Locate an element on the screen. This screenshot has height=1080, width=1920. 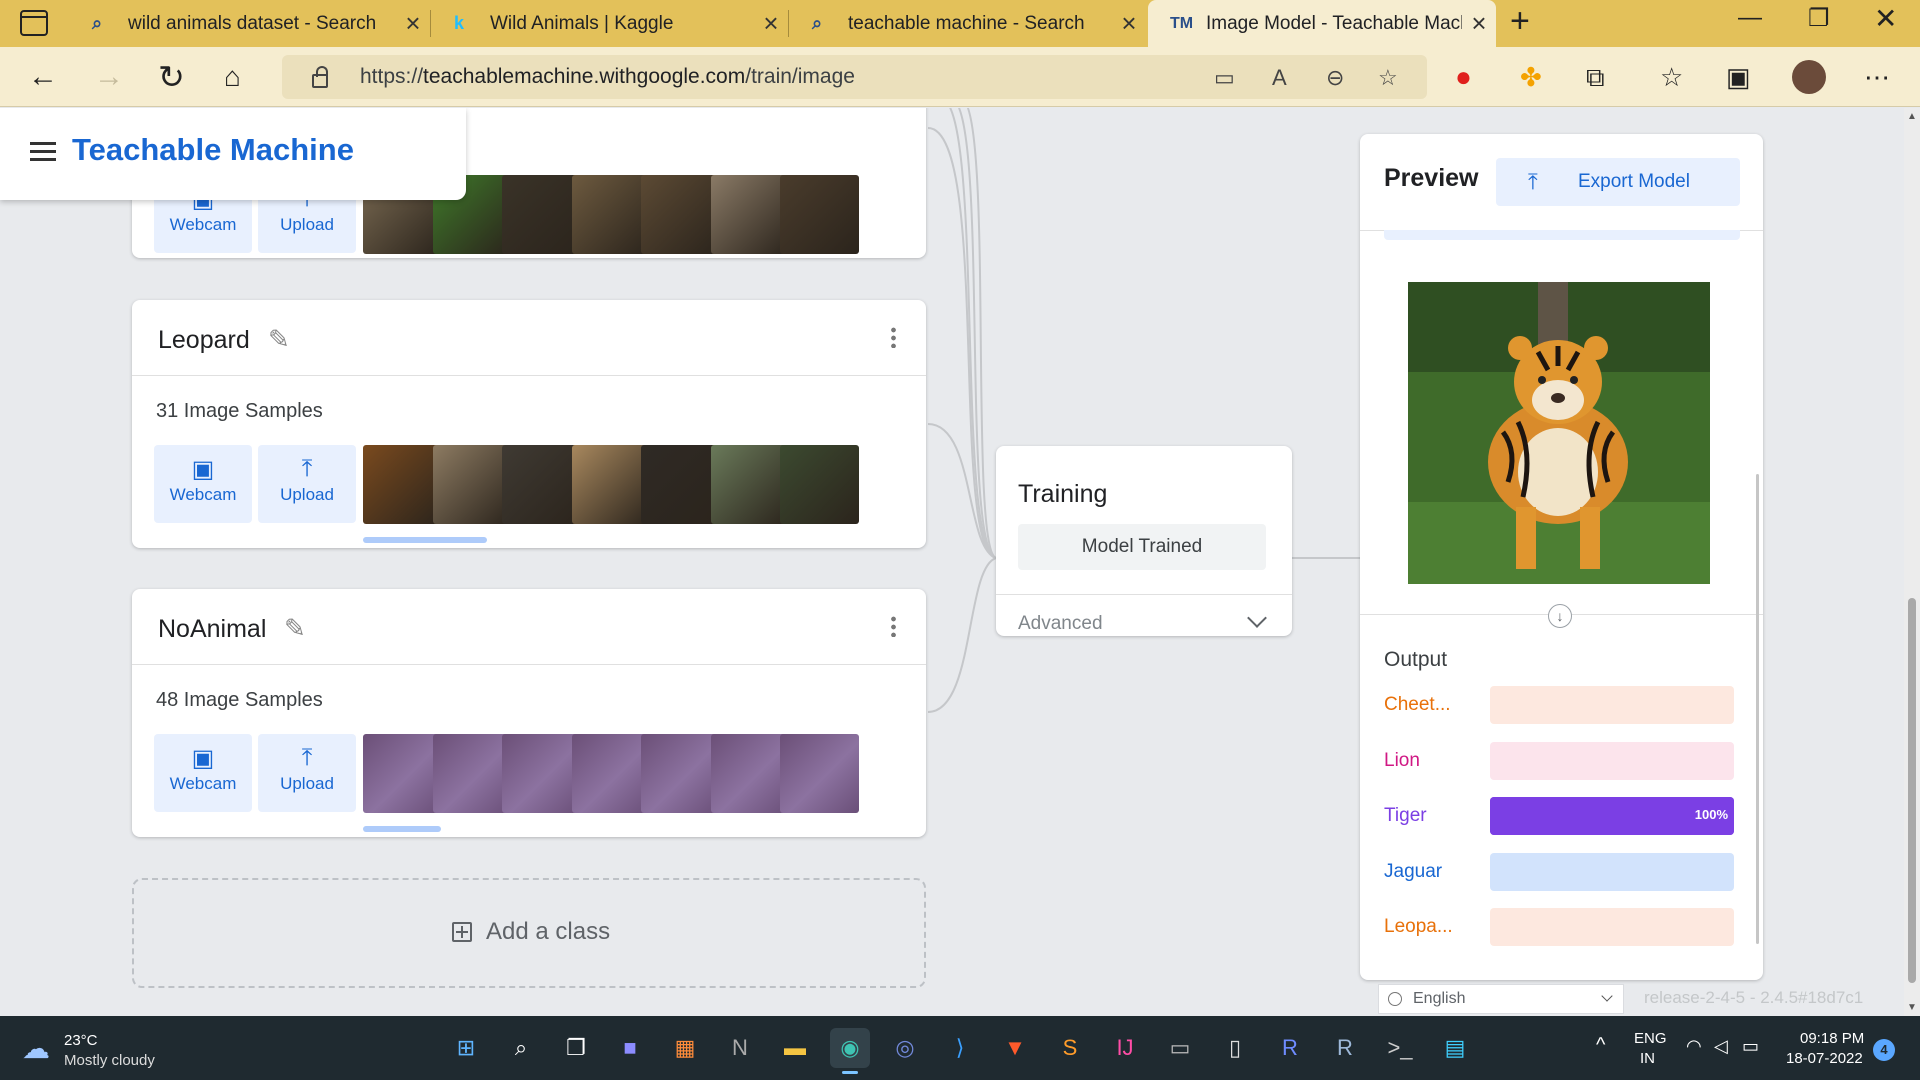
rstudio-icon: R is located at coordinates (1345, 1048).